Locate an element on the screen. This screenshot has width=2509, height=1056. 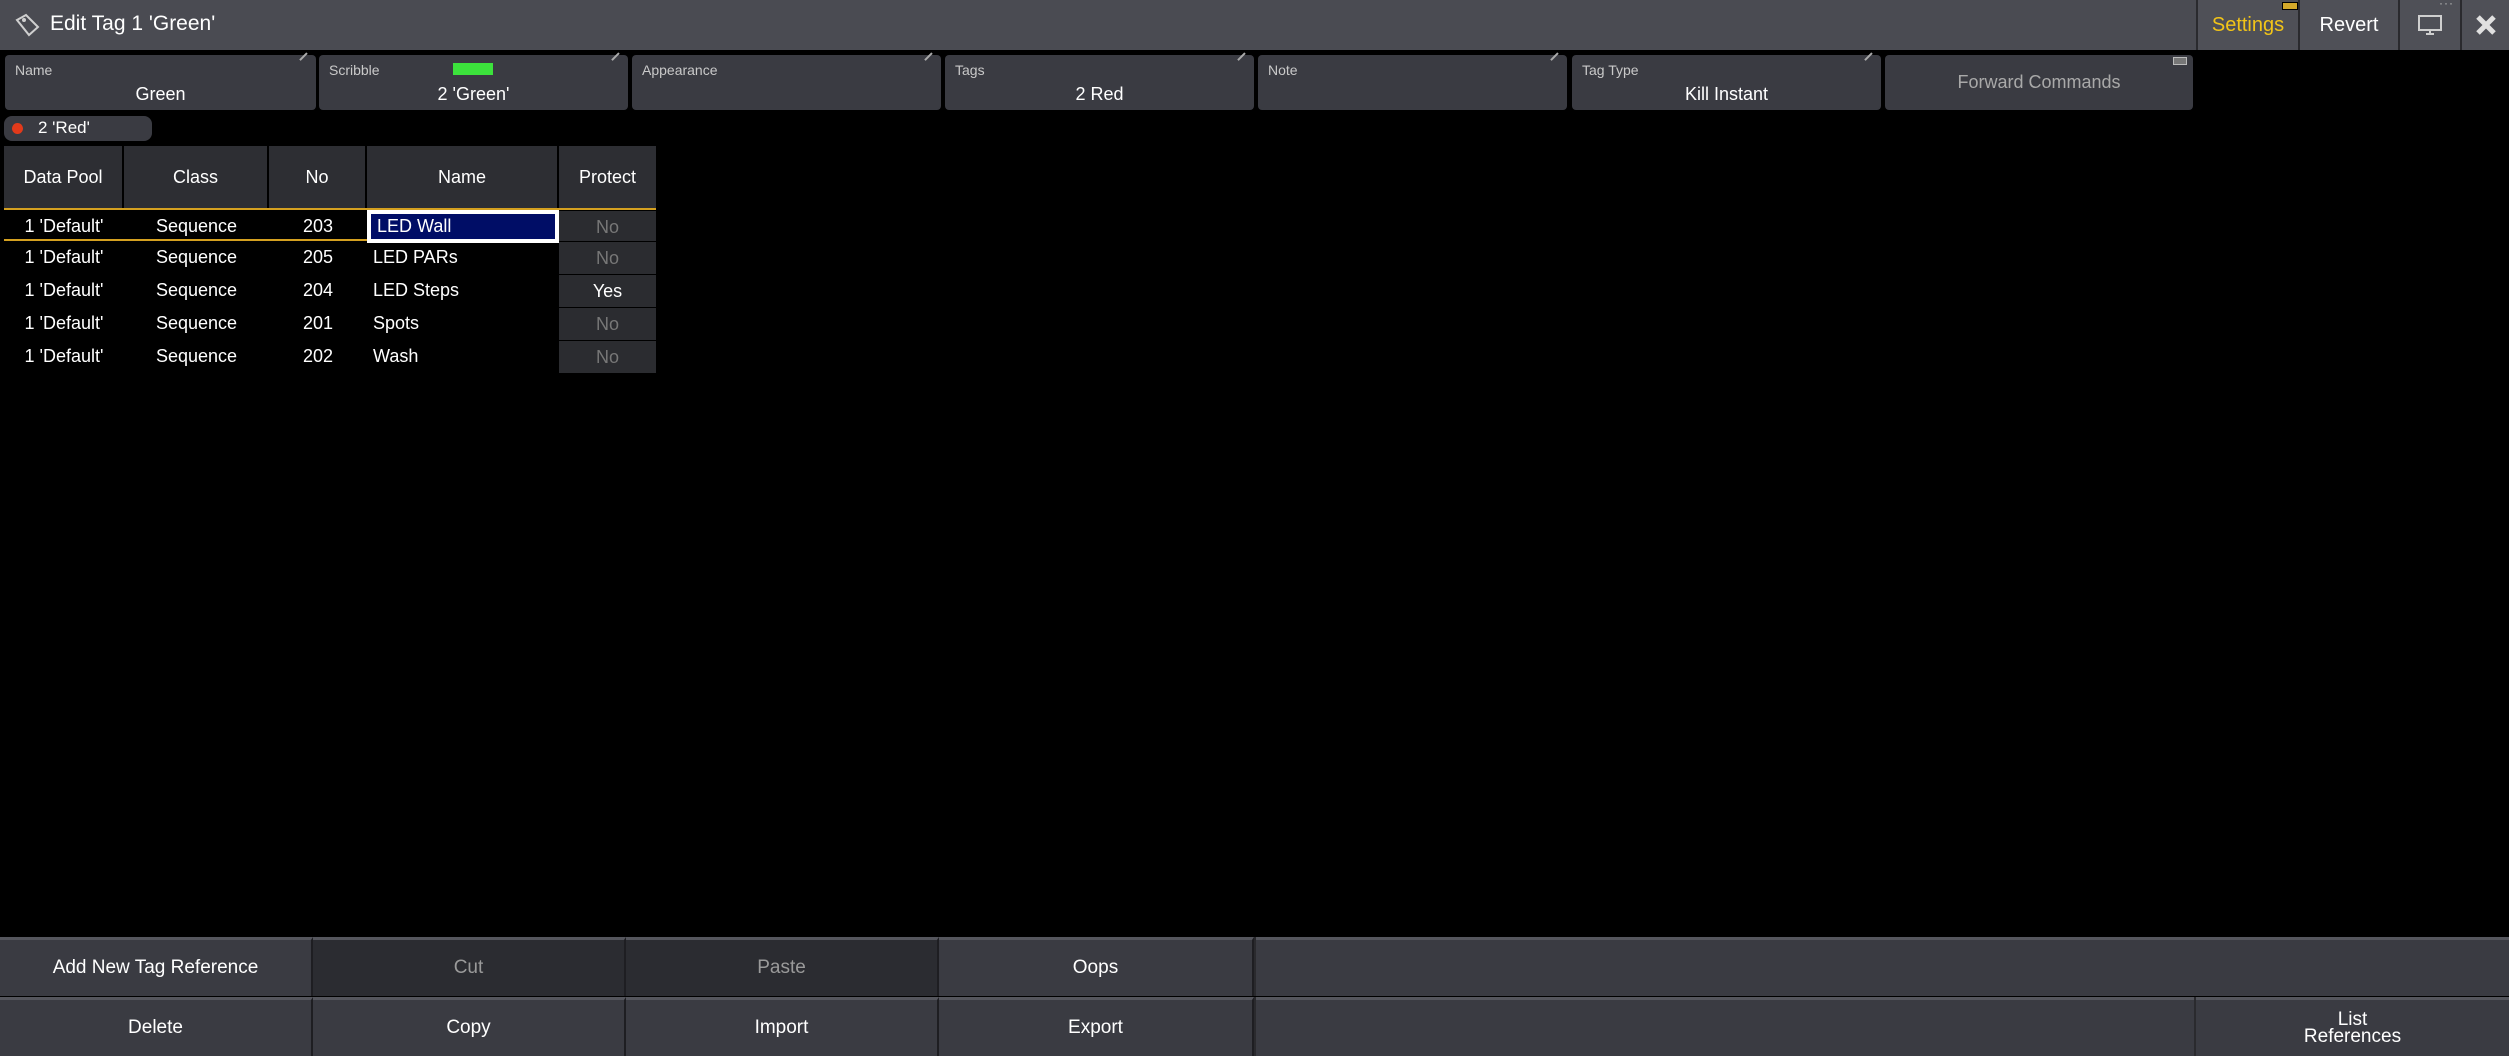
column-header-protect: Protect is located at coordinates (607, 177).